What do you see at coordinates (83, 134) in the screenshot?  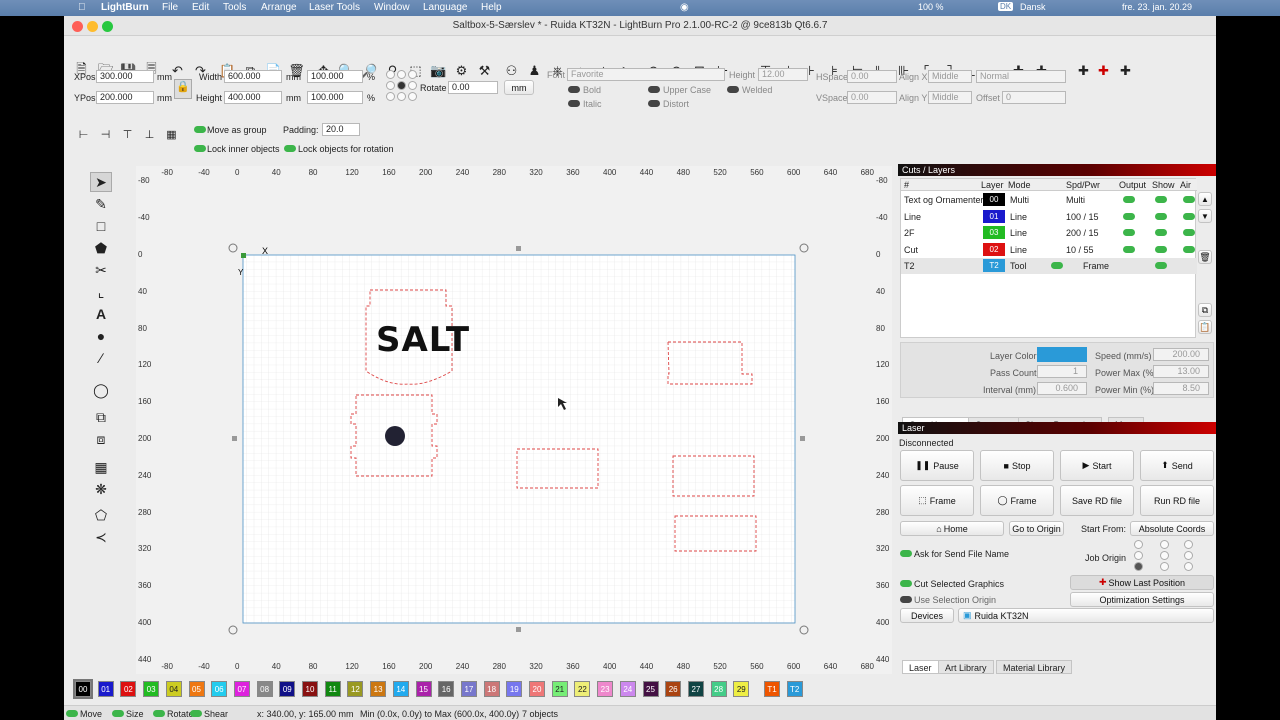 I see `align-left-edge-icon: ⊢` at bounding box center [83, 134].